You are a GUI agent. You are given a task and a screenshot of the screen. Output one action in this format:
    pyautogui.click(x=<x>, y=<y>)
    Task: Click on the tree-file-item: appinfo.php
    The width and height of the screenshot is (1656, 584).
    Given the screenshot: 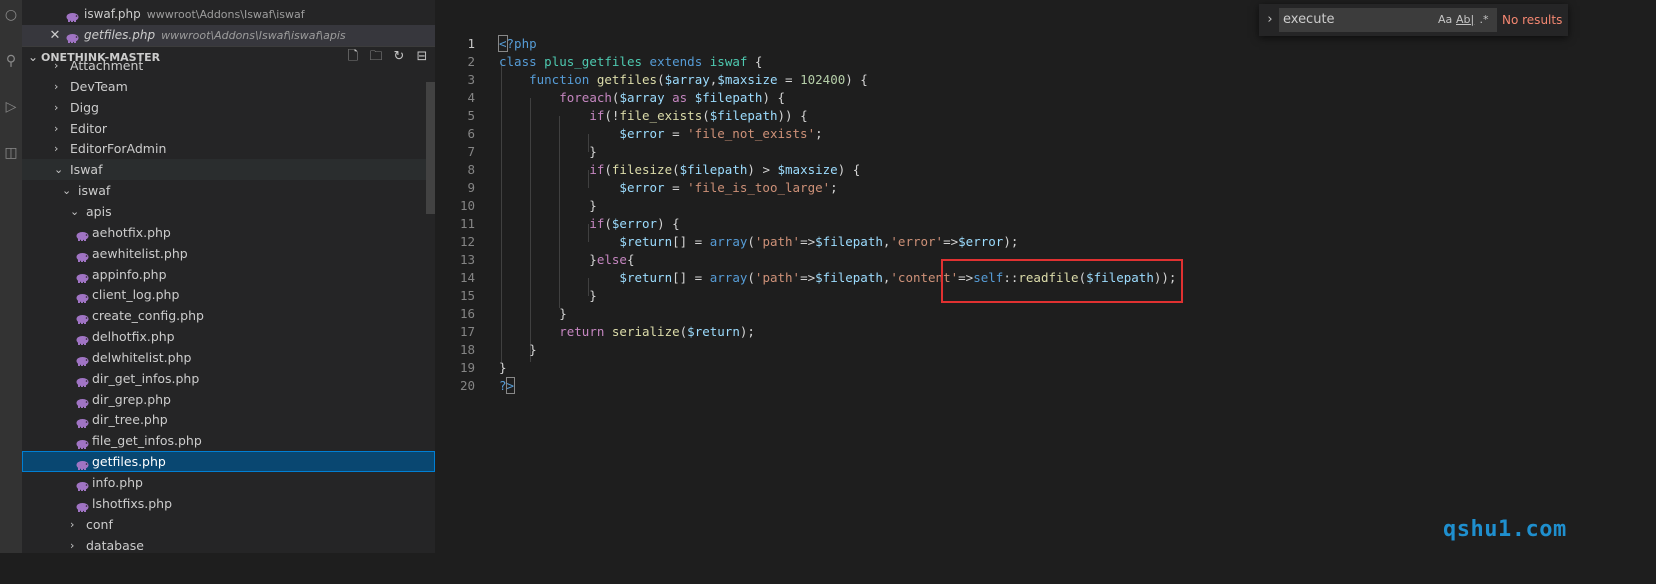 What is the action you would take?
    pyautogui.click(x=228, y=274)
    